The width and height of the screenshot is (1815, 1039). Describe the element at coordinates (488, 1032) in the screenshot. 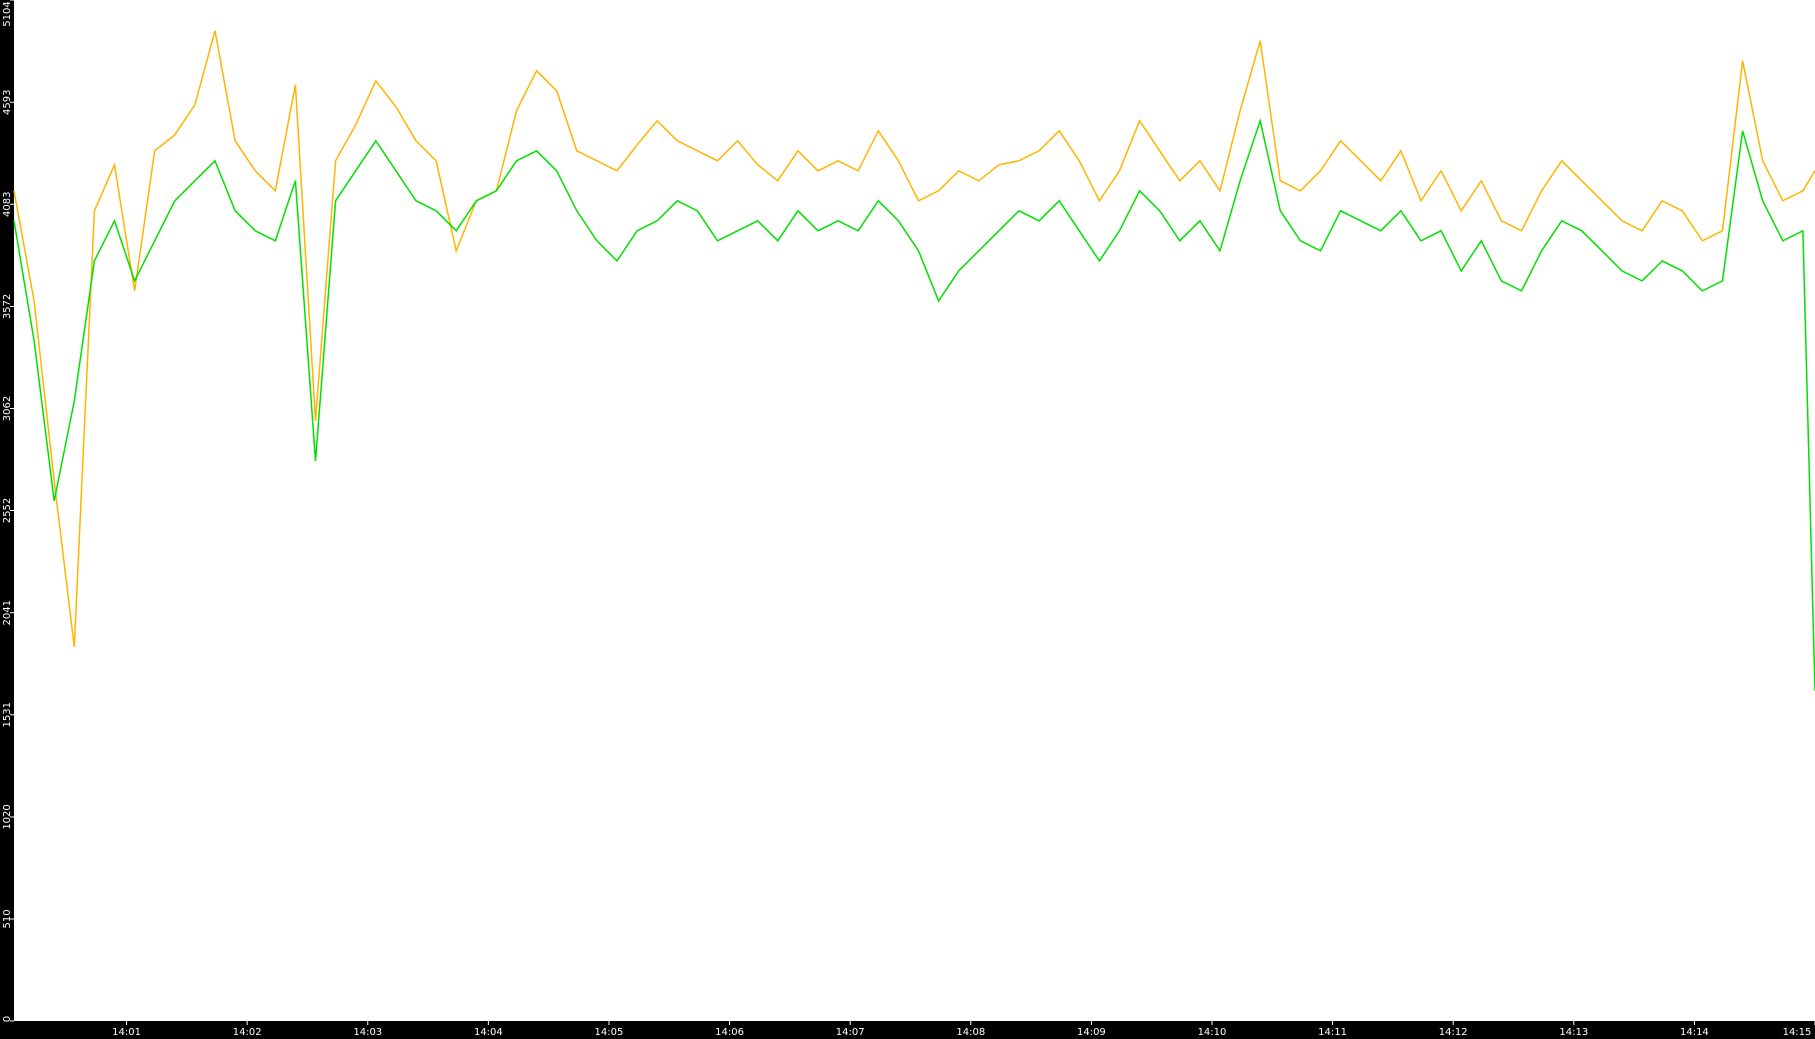

I see `x-tick-label: 14:04` at that location.